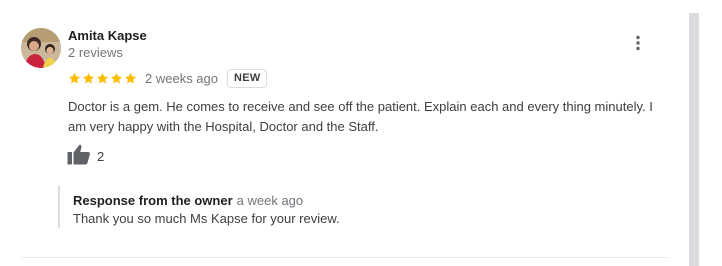 The width and height of the screenshot is (722, 266). I want to click on star-rating, so click(102, 78).